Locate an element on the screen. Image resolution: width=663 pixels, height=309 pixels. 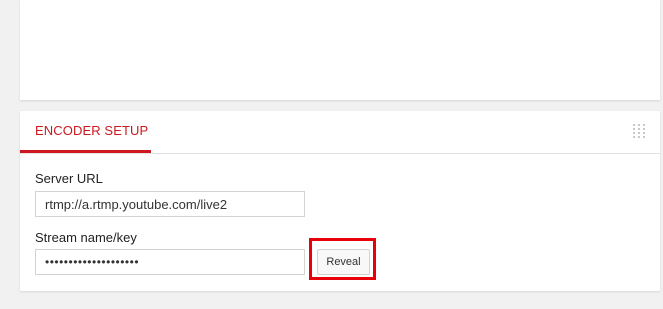
stream-key-label: Stream name/key is located at coordinates (86, 237).